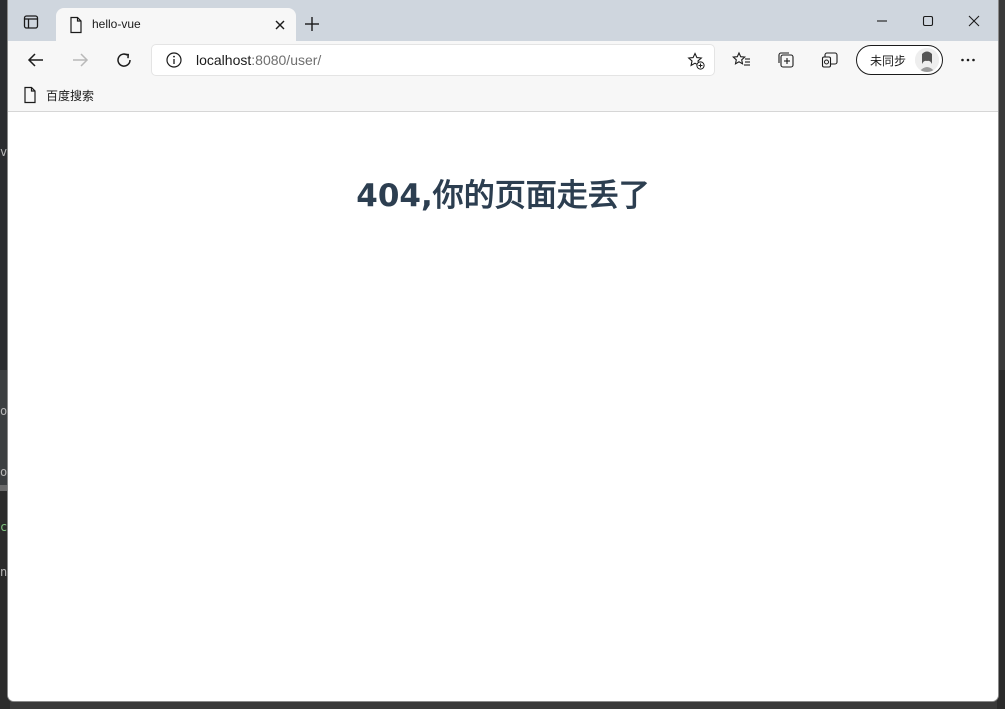 This screenshot has width=1005, height=709. I want to click on more-icon, so click(968, 60).